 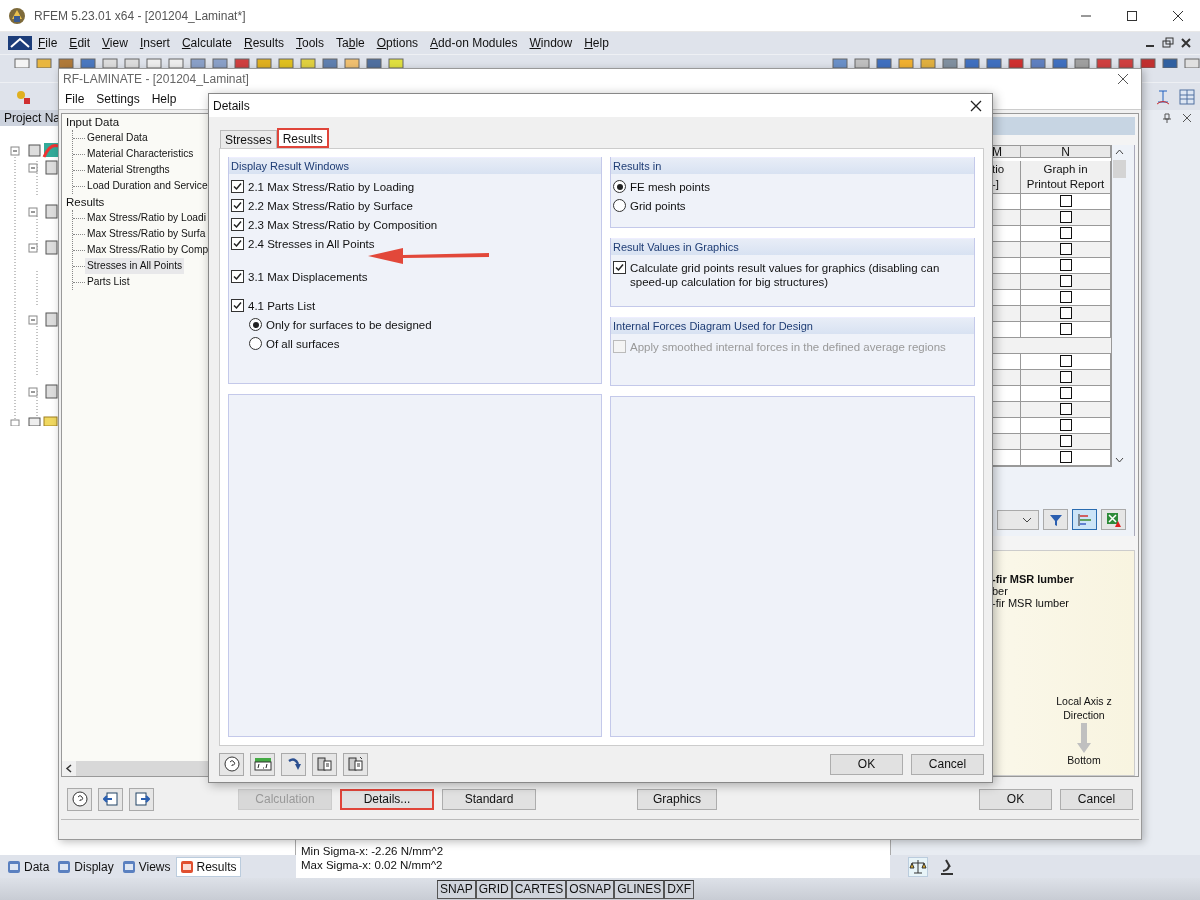 What do you see at coordinates (117, 138) in the screenshot?
I see `nav-item: General Data` at bounding box center [117, 138].